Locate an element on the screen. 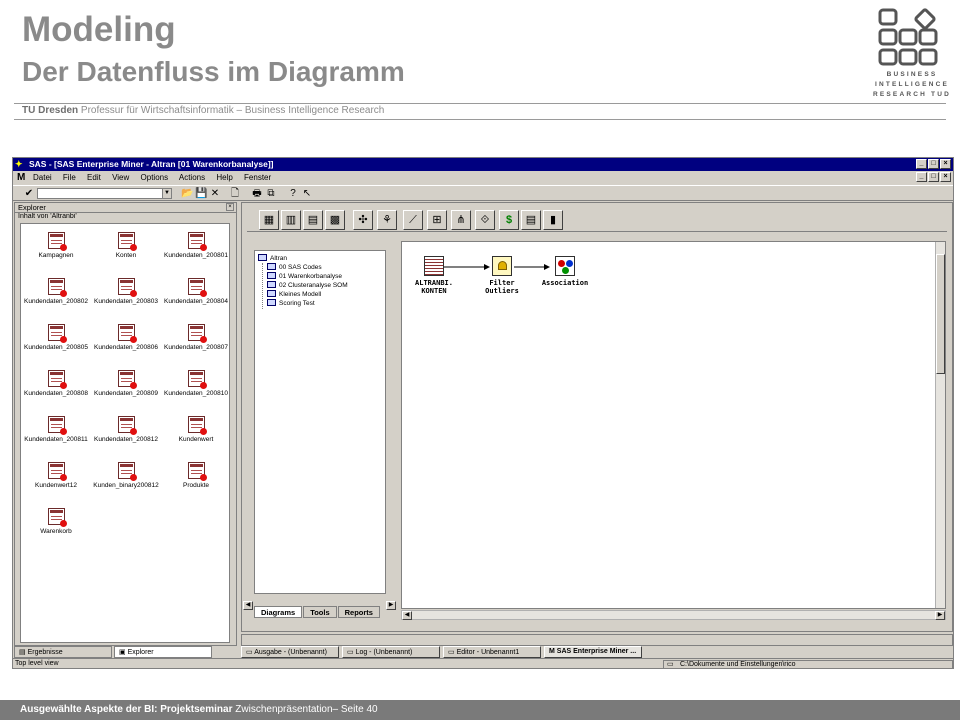  association-tool-icon: ✣ is located at coordinates (363, 220).